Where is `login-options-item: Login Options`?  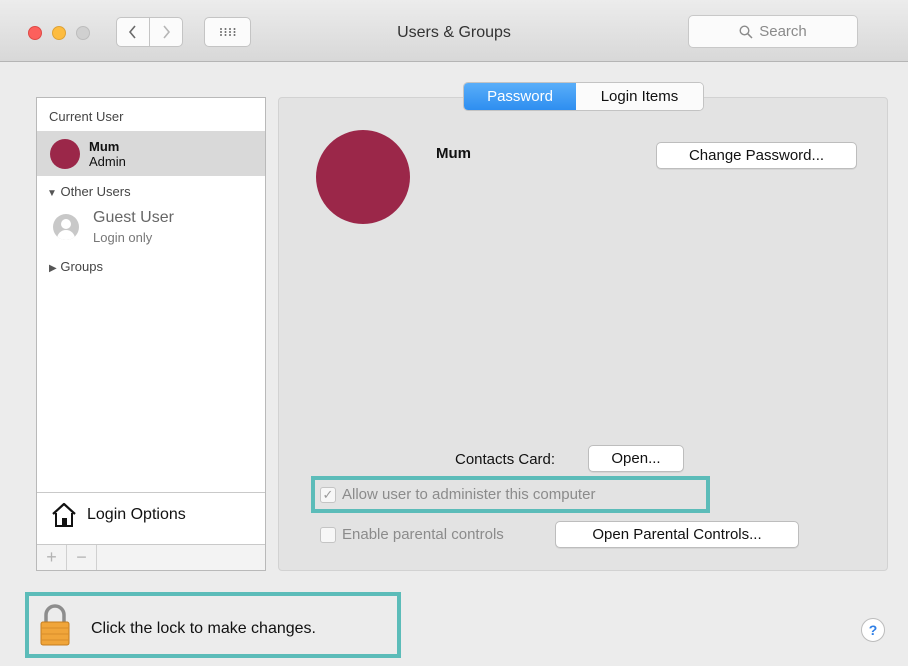
login-options-item: Login Options is located at coordinates (151, 515).